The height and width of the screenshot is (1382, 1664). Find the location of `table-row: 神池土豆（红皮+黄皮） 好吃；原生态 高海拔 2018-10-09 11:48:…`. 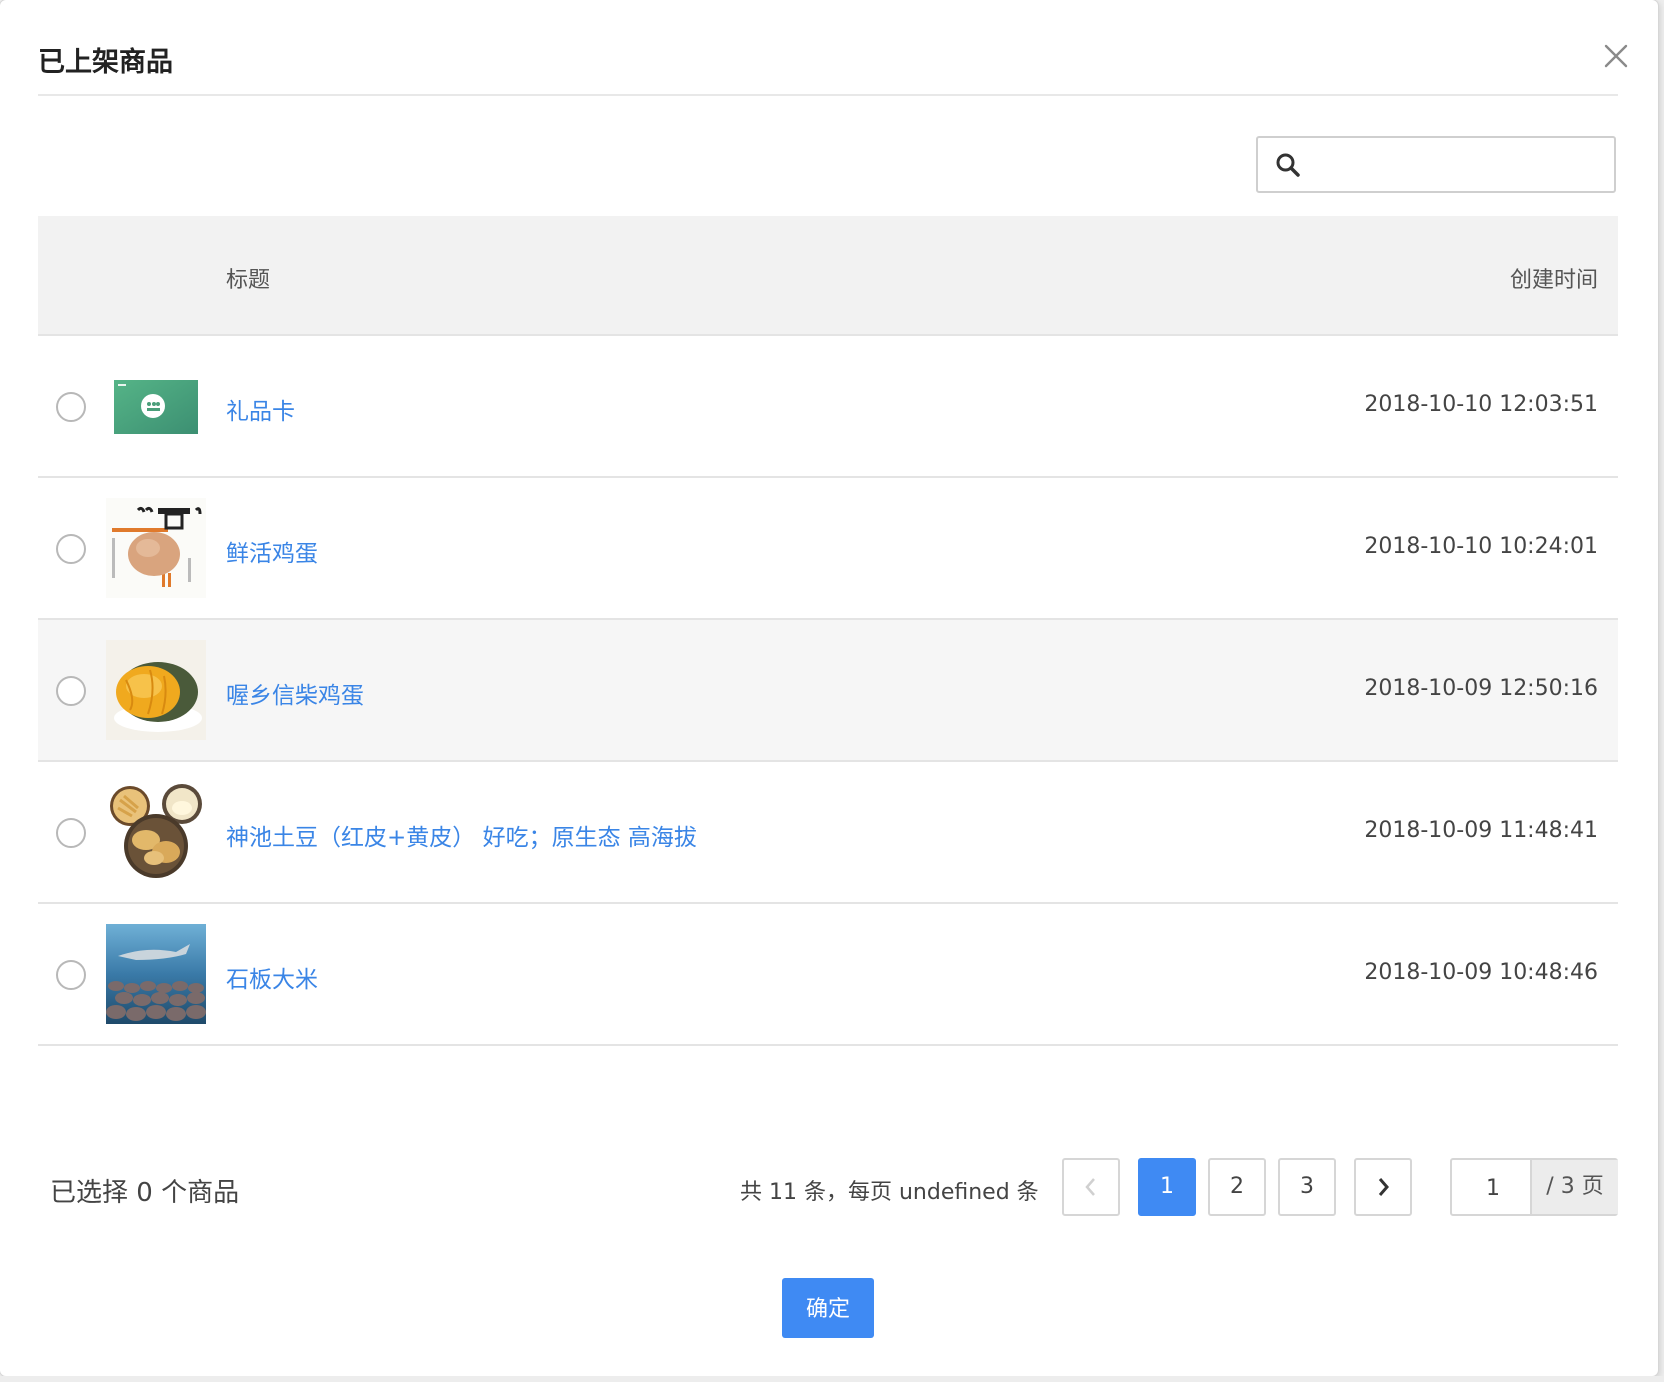

table-row: 神池土豆（红皮+黄皮） 好吃；原生态 高海拔 2018-10-09 11:48:… is located at coordinates (828, 833).